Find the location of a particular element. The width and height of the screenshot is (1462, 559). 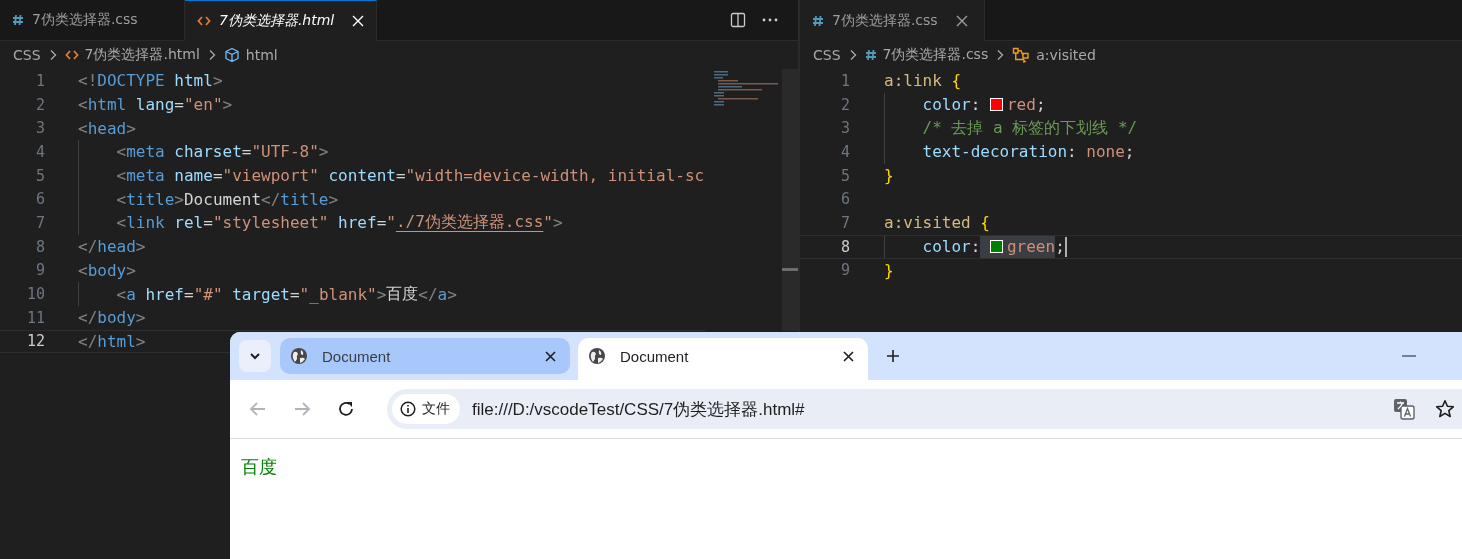

split-editor-icon is located at coordinates (738, 20).